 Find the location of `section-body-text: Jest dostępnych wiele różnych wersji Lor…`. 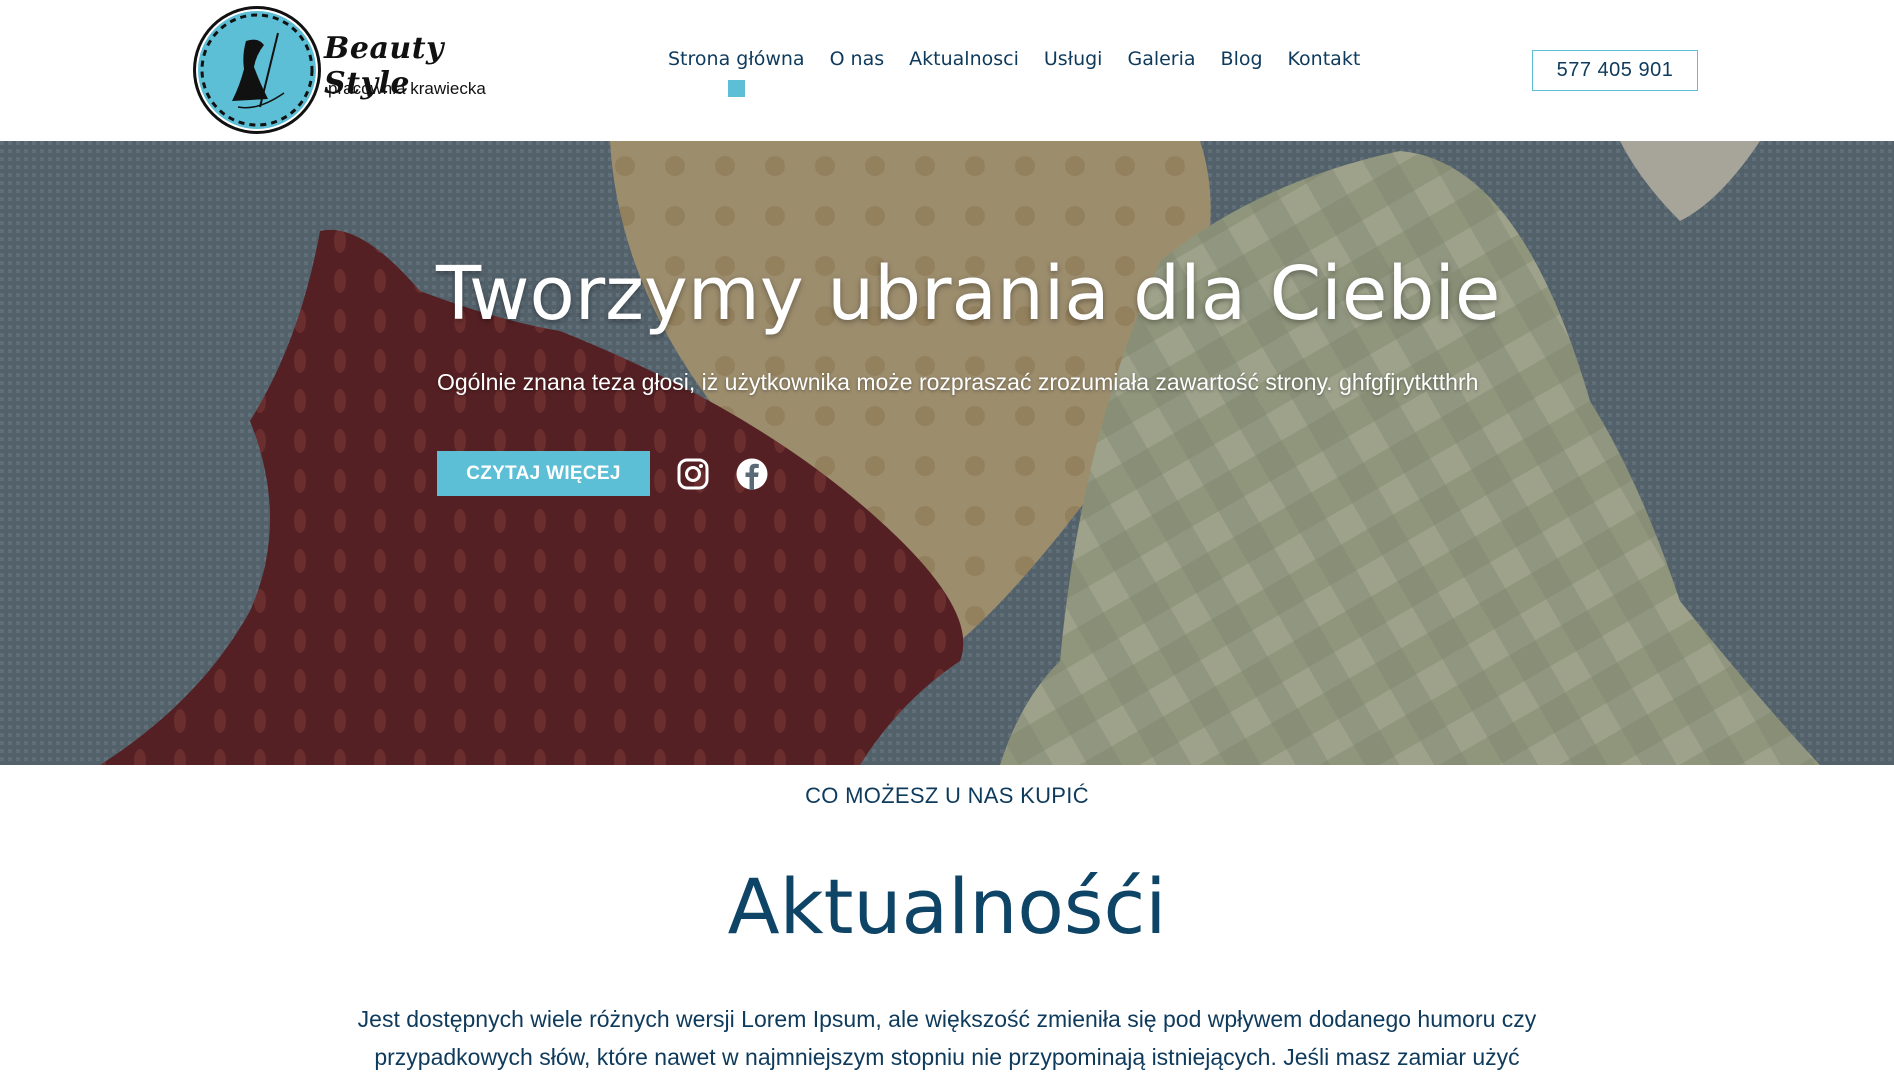

section-body-text: Jest dostępnych wiele różnych wersji Lor… is located at coordinates (947, 1038).